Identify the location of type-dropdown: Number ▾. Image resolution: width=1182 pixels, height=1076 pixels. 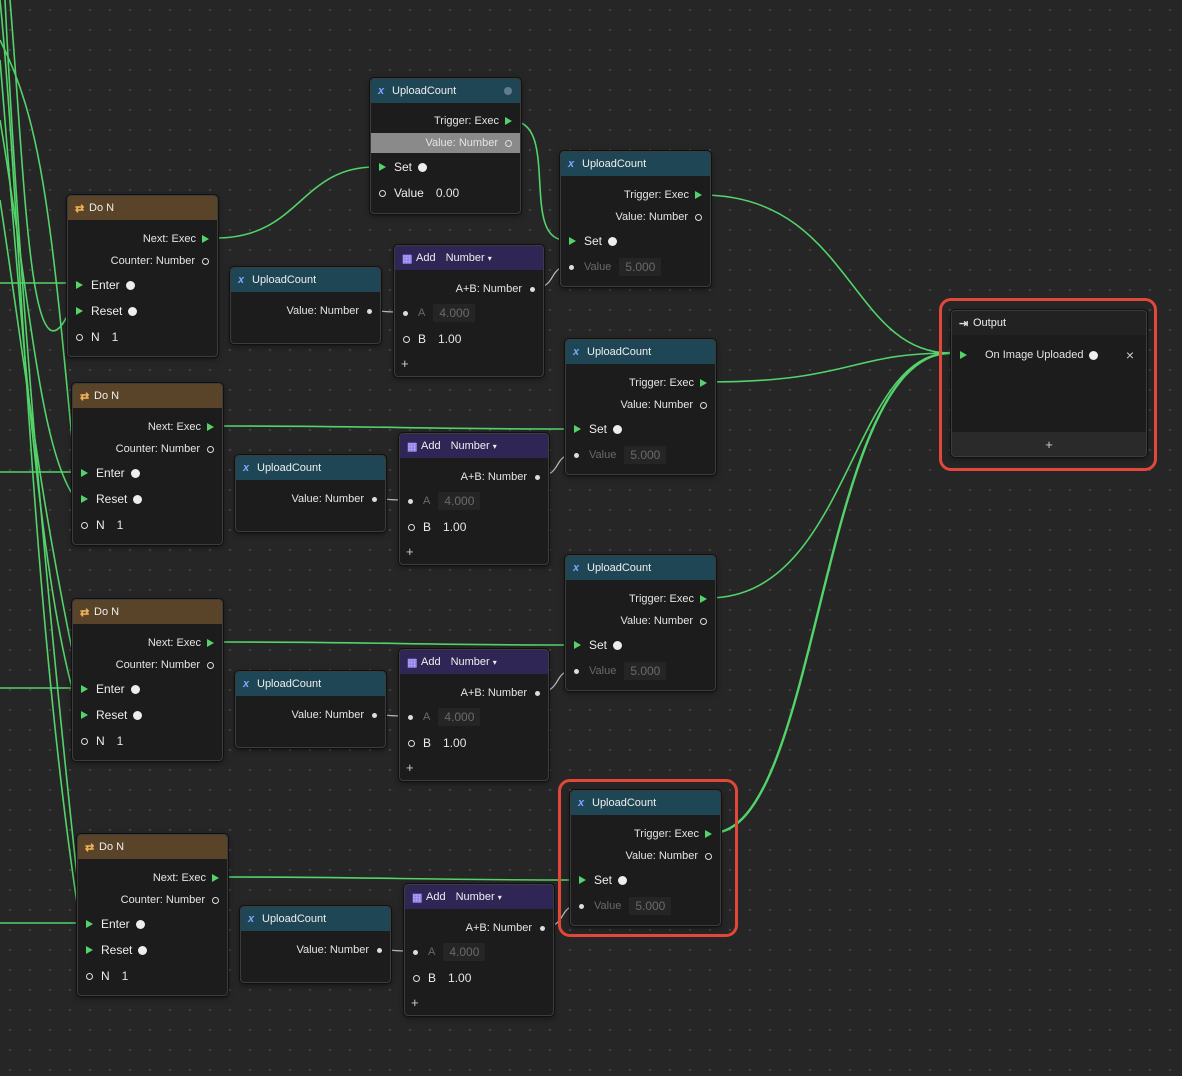
(474, 446).